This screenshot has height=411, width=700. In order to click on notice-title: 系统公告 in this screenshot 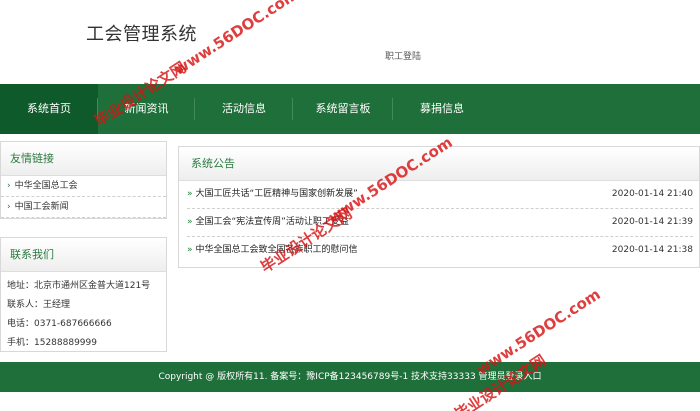, I will do `click(439, 164)`.